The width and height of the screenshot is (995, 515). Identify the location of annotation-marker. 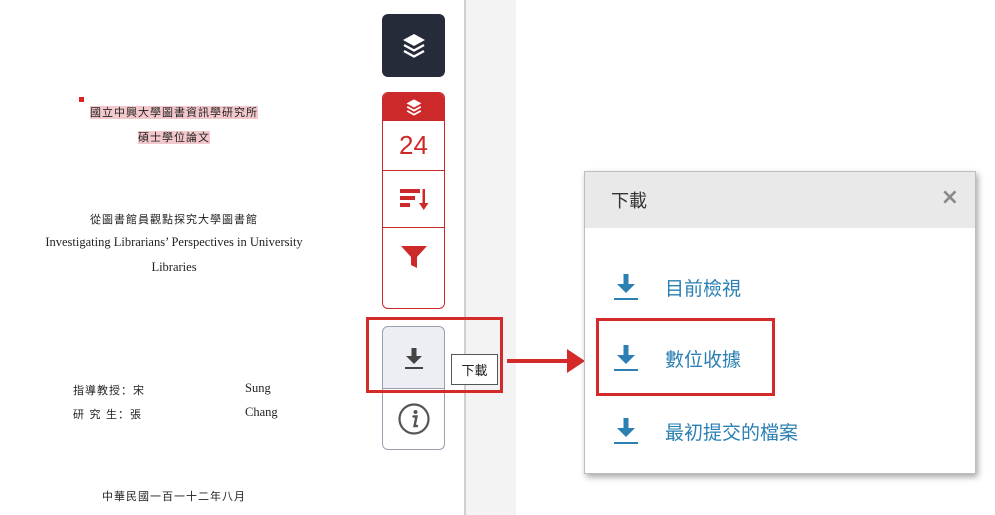
(81, 99).